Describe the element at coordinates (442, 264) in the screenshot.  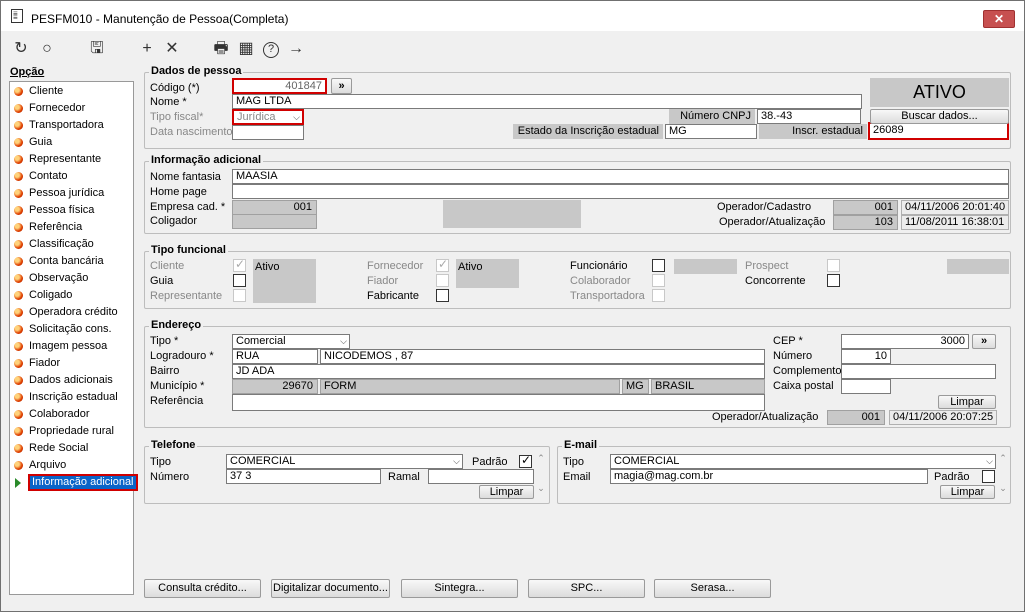
I see `fornecedor-checkbox: ✓` at that location.